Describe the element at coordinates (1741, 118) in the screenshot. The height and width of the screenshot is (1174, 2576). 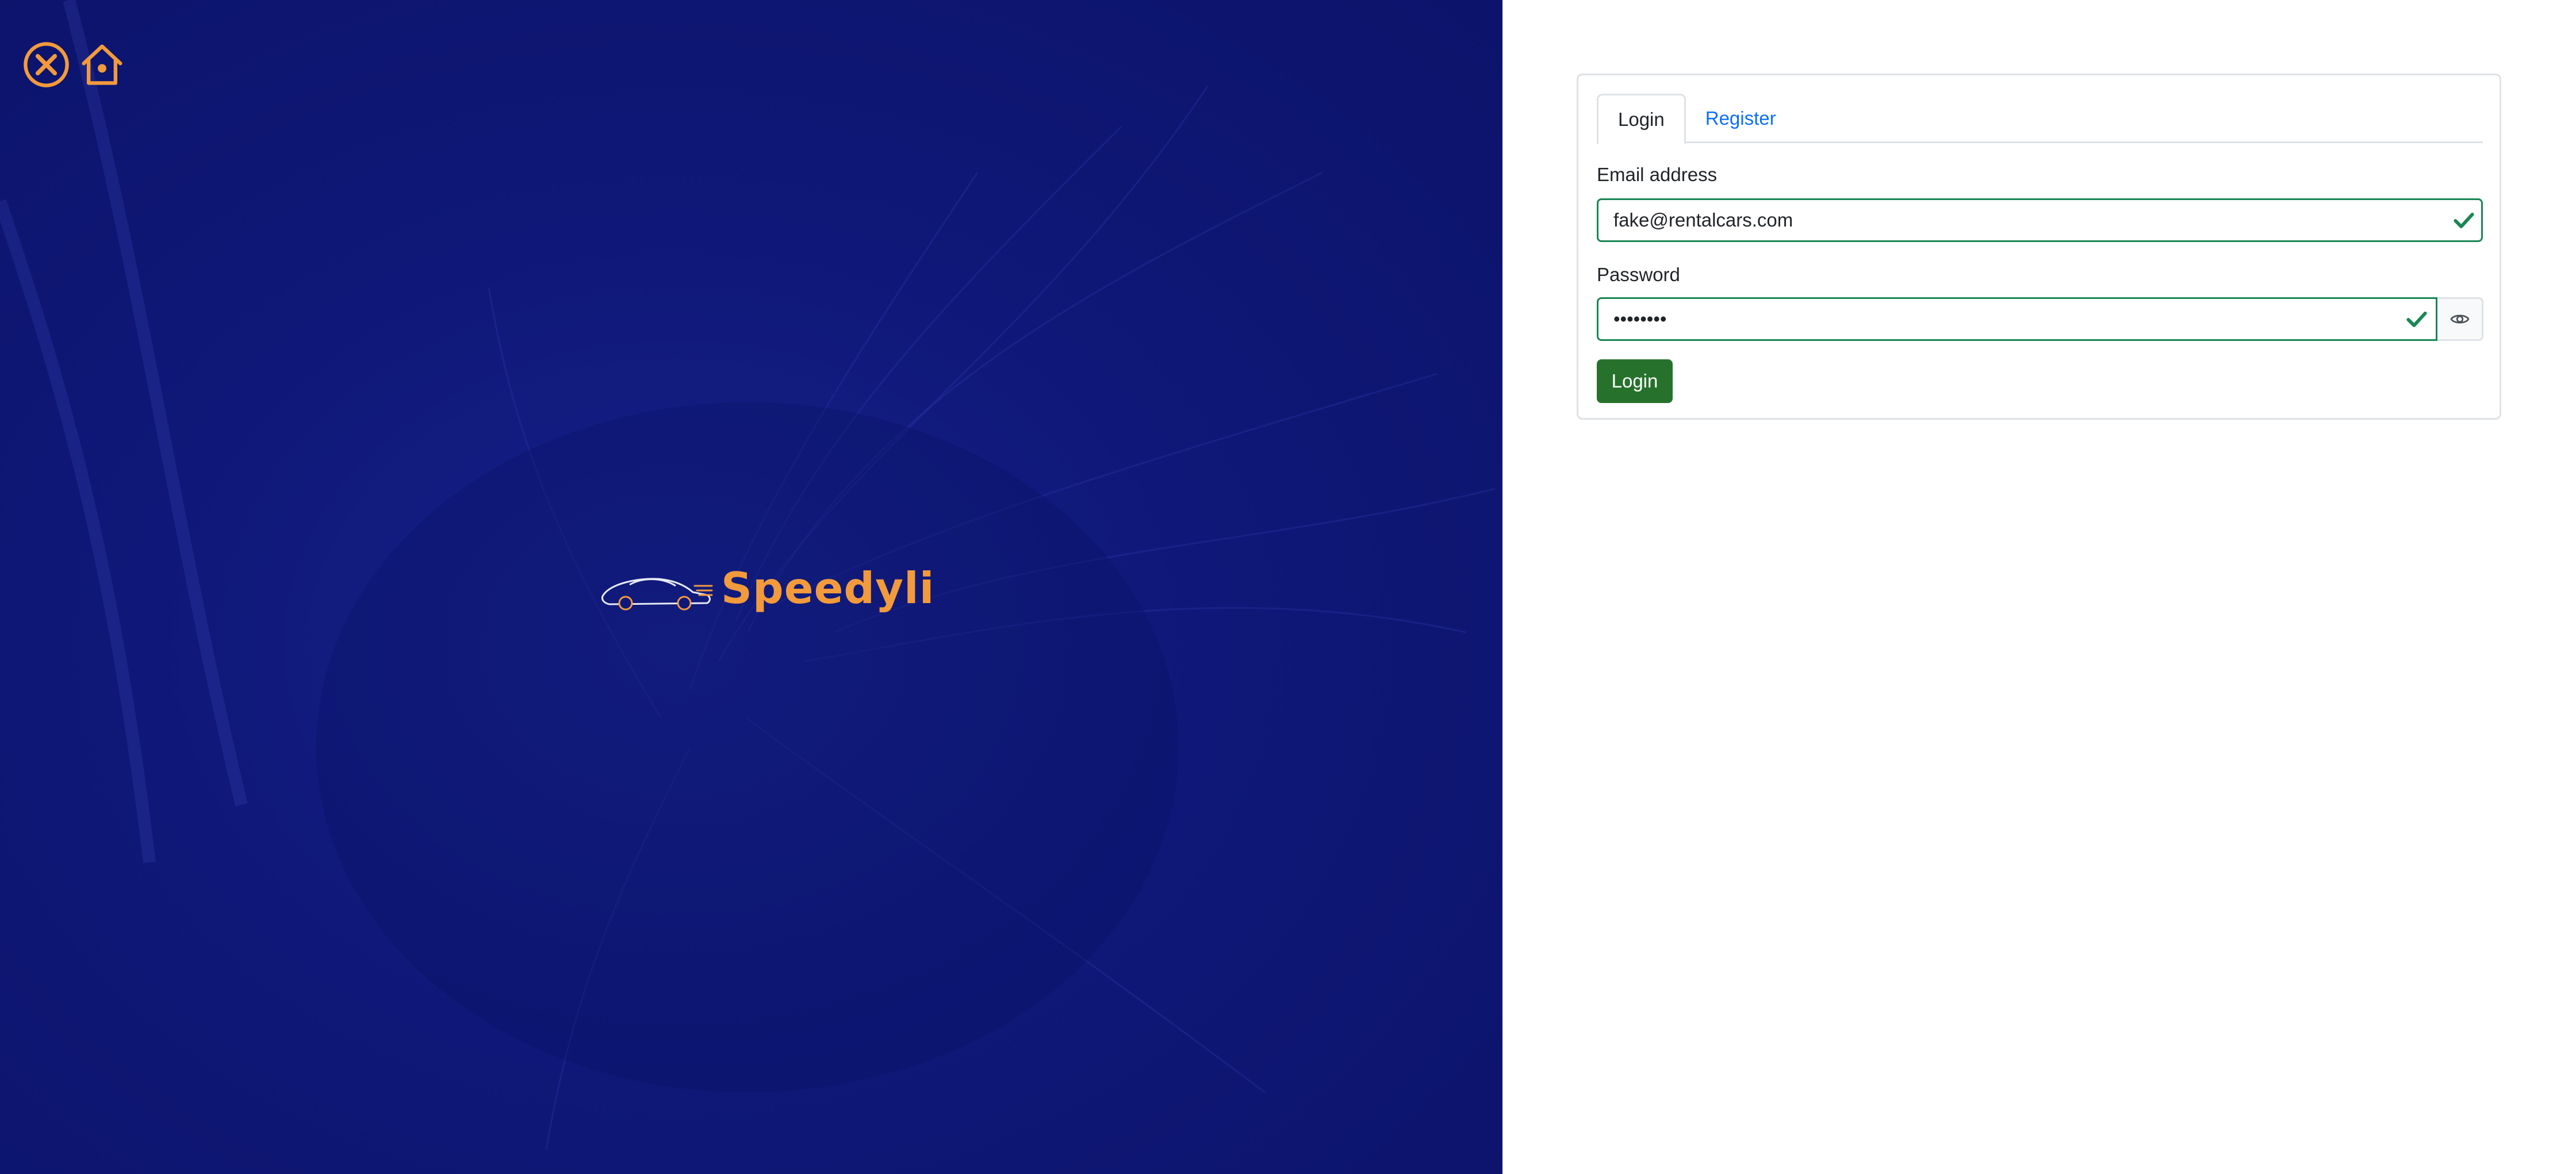
I see `tab-register: Register` at that location.